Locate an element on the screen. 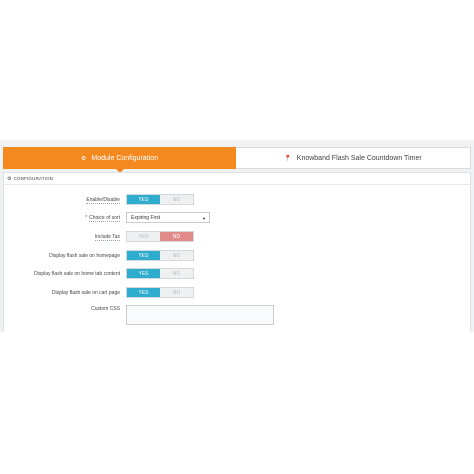 This screenshot has height=474, width=474. homepage-label: Display flash sale on homepage is located at coordinates (84, 256).